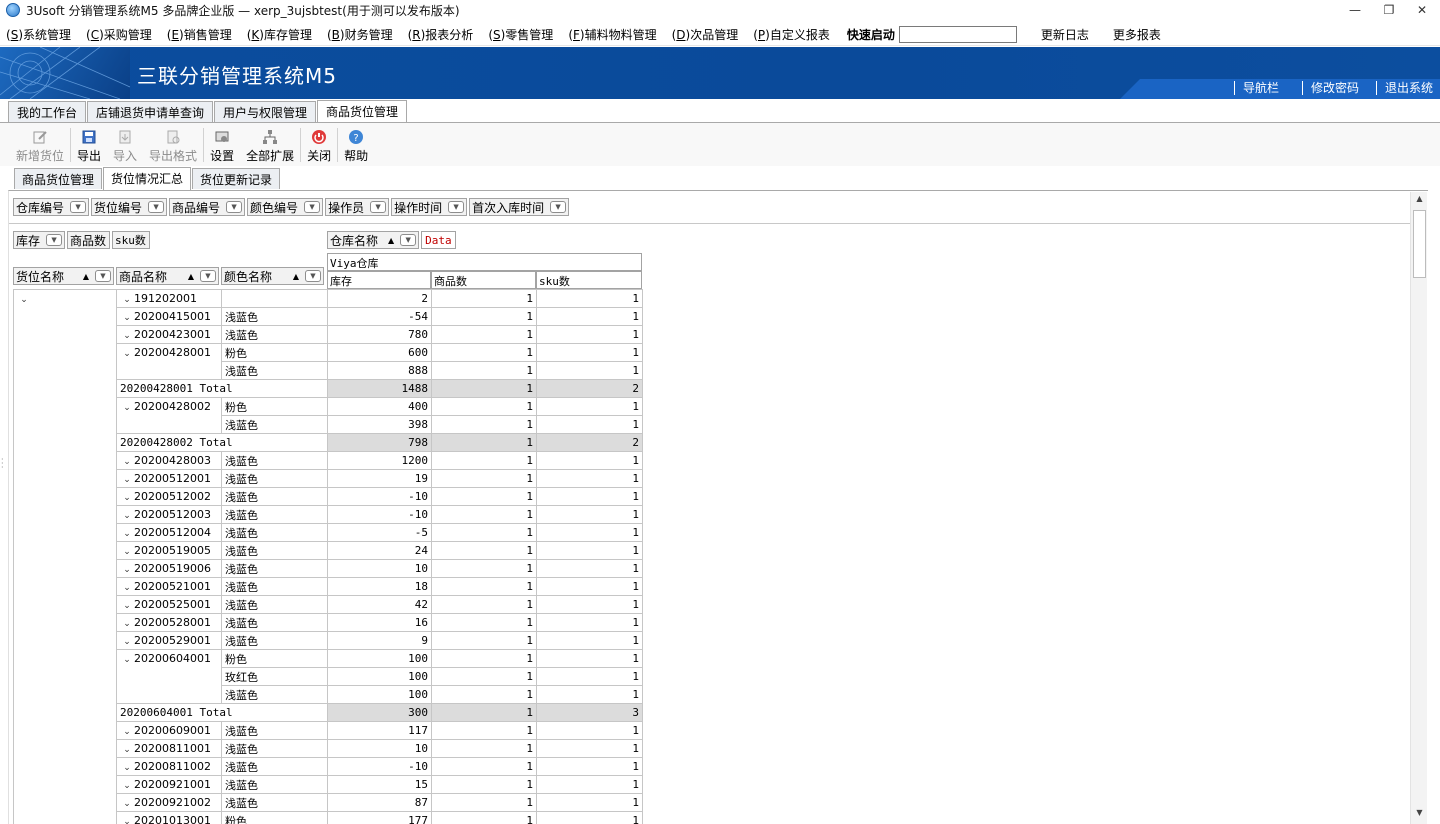 The image size is (1440, 824). What do you see at coordinates (707, 34) in the screenshot?
I see `menu-item-8: (D)次品管理` at bounding box center [707, 34].